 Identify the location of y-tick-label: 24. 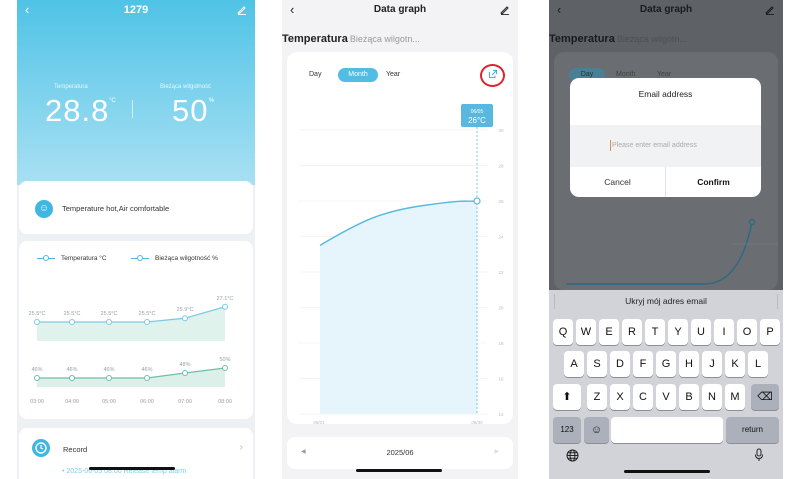
(501, 237).